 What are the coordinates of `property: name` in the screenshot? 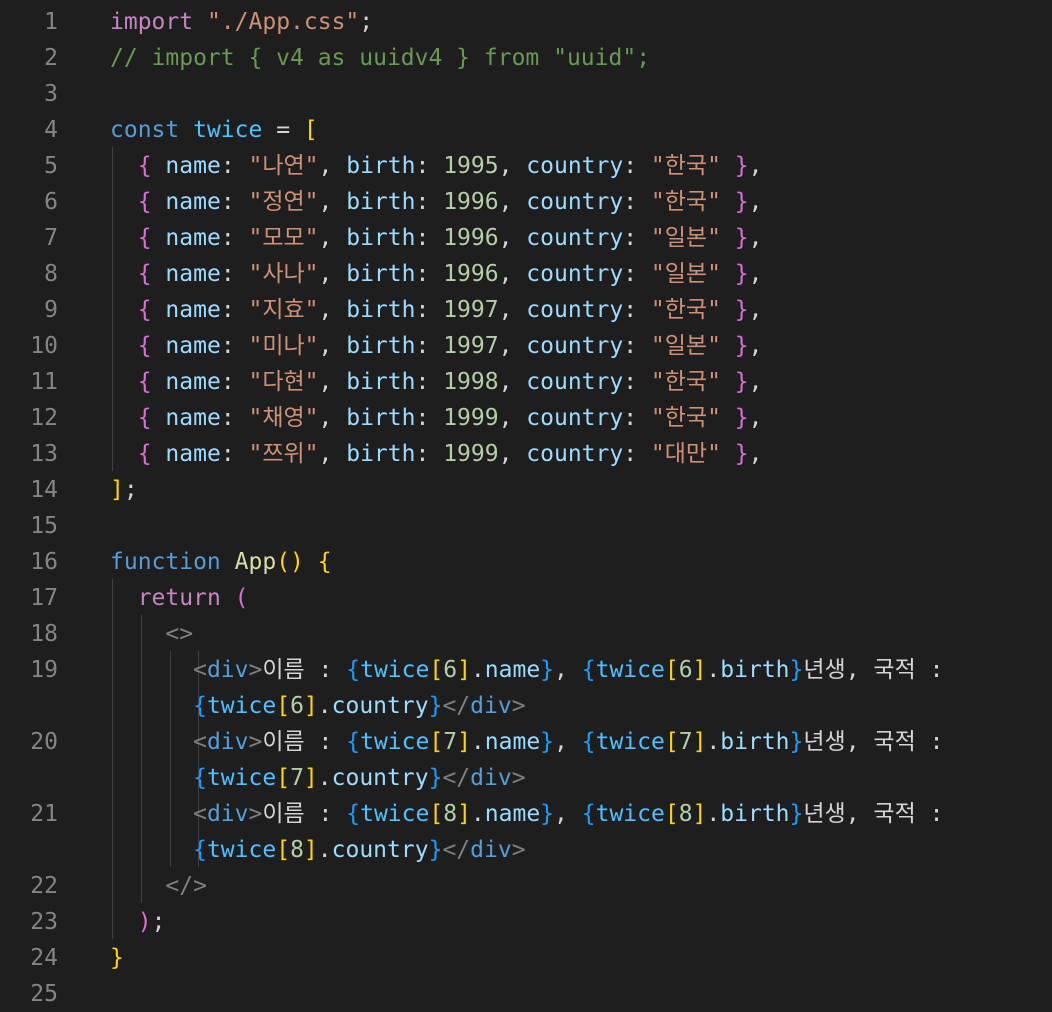 It's located at (512, 670).